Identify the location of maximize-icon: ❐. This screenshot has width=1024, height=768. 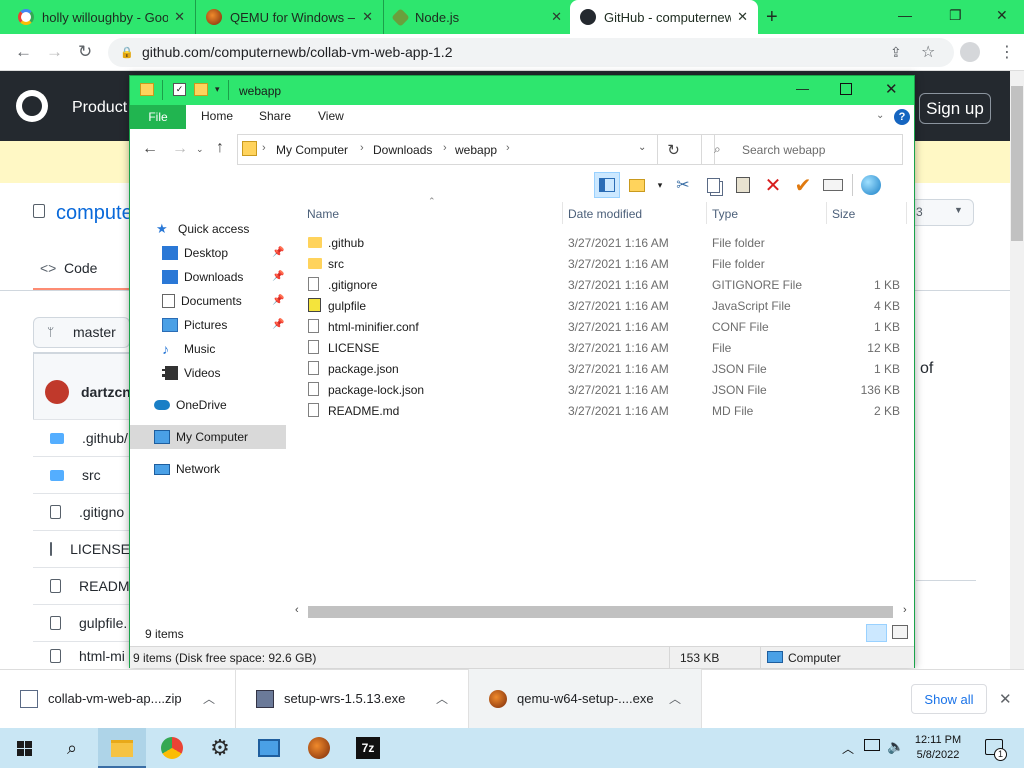
(955, 15).